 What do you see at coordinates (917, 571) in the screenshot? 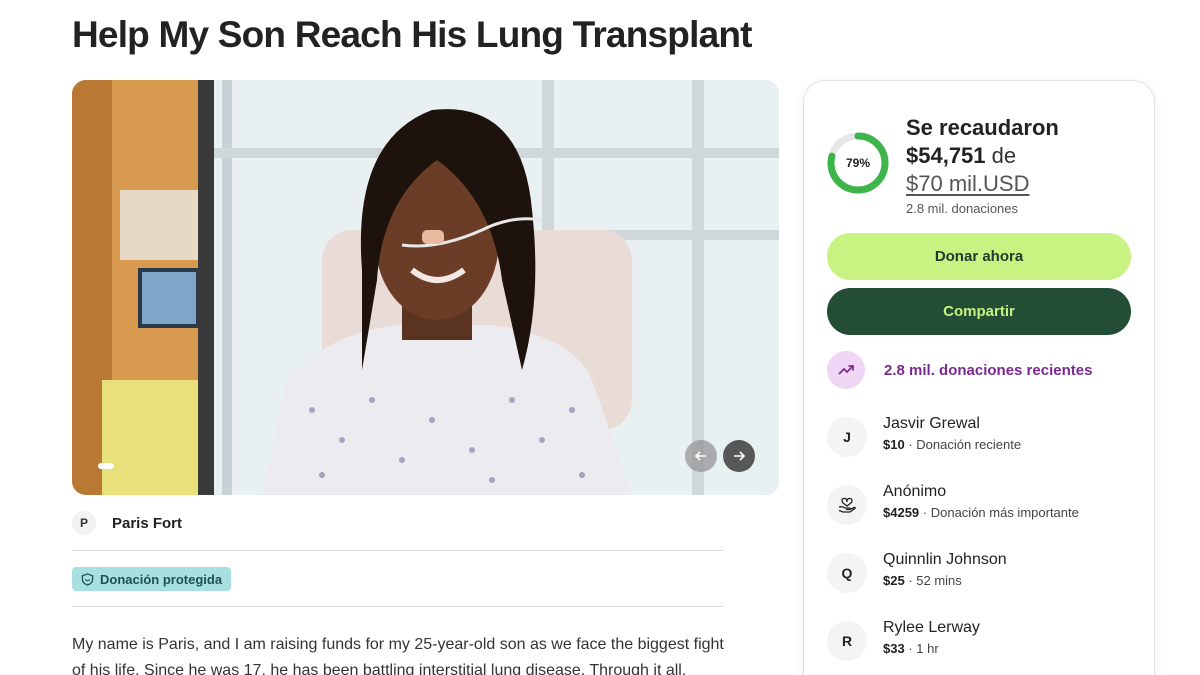
I see `donor-item: Q Quinnlin Johnson $25 · 52 mins` at bounding box center [917, 571].